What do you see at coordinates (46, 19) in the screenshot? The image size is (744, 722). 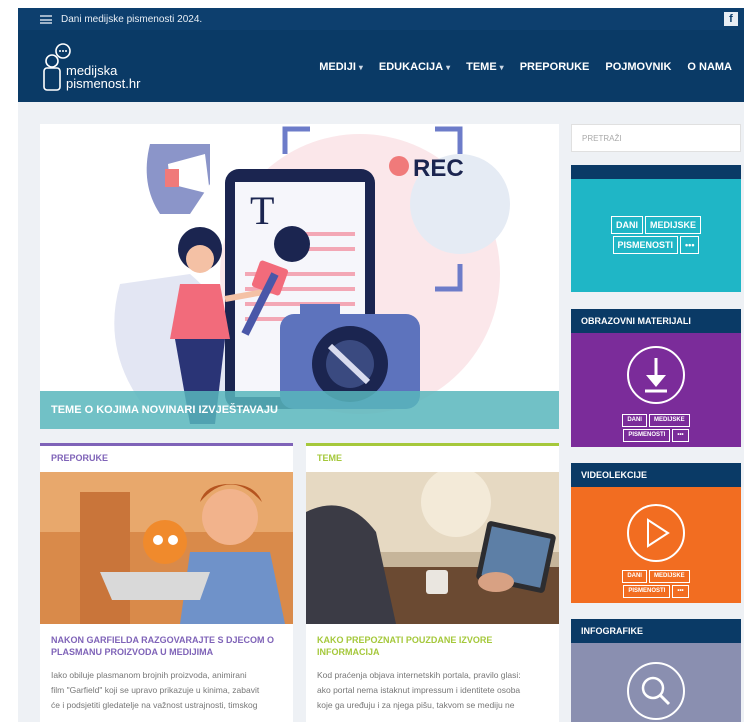 I see `menu-icon` at bounding box center [46, 19].